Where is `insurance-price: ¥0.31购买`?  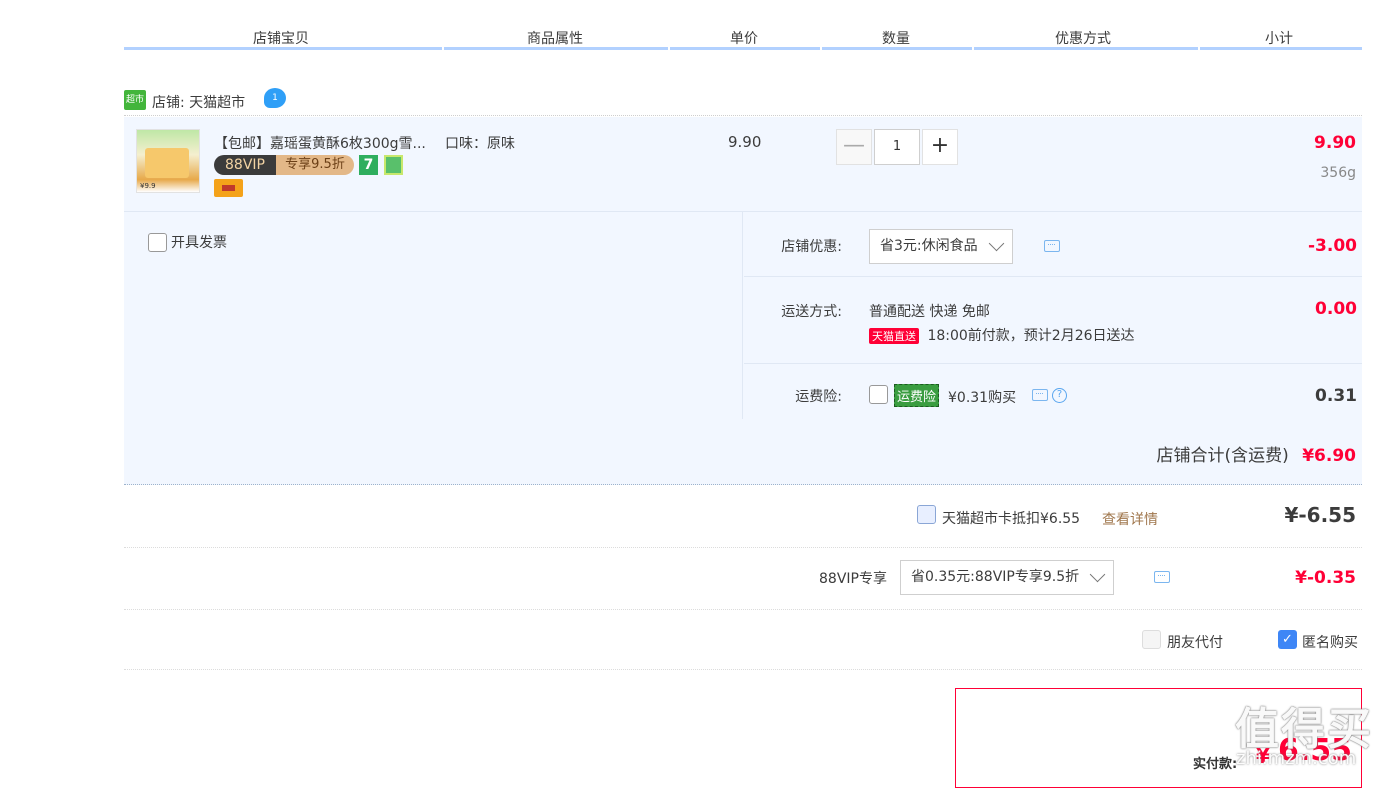 insurance-price: ¥0.31购买 is located at coordinates (982, 398).